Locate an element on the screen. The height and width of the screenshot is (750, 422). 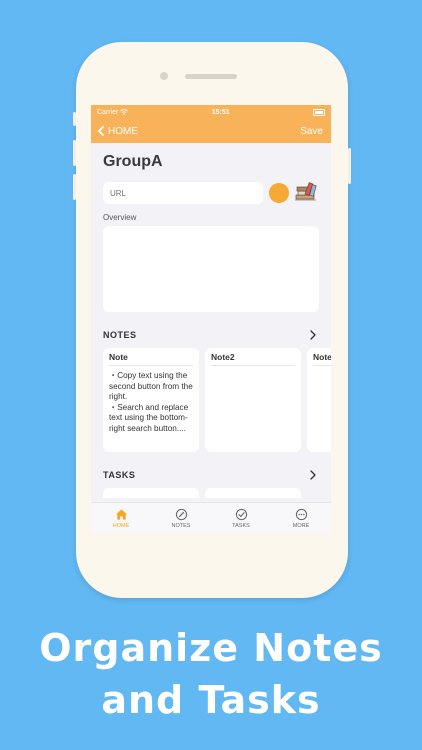
tab-notes-label: NOTES is located at coordinates (181, 525).